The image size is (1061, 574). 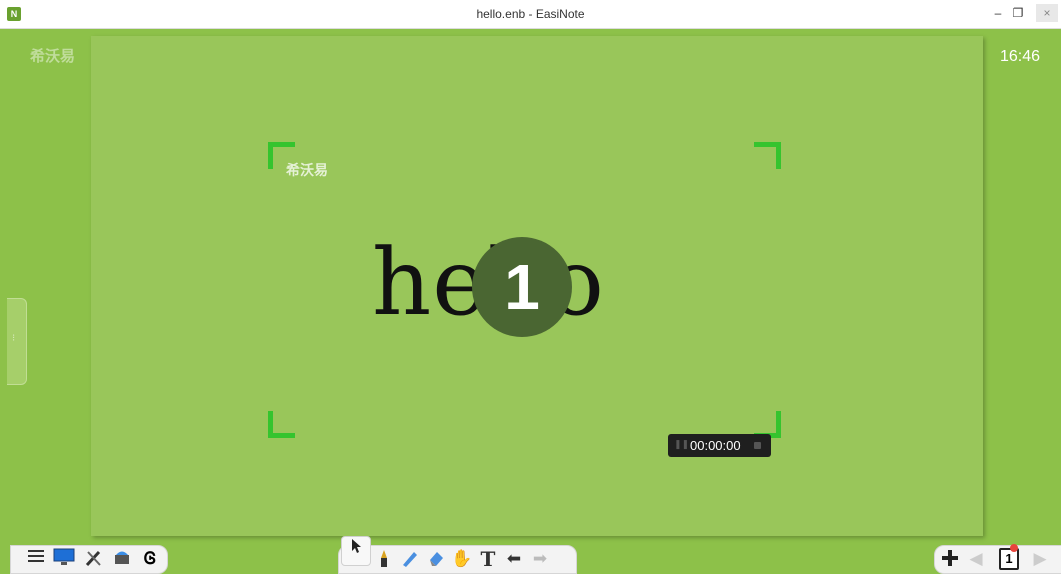 What do you see at coordinates (1040, 559) in the screenshot?
I see `next-page-icon: ▶` at bounding box center [1040, 559].